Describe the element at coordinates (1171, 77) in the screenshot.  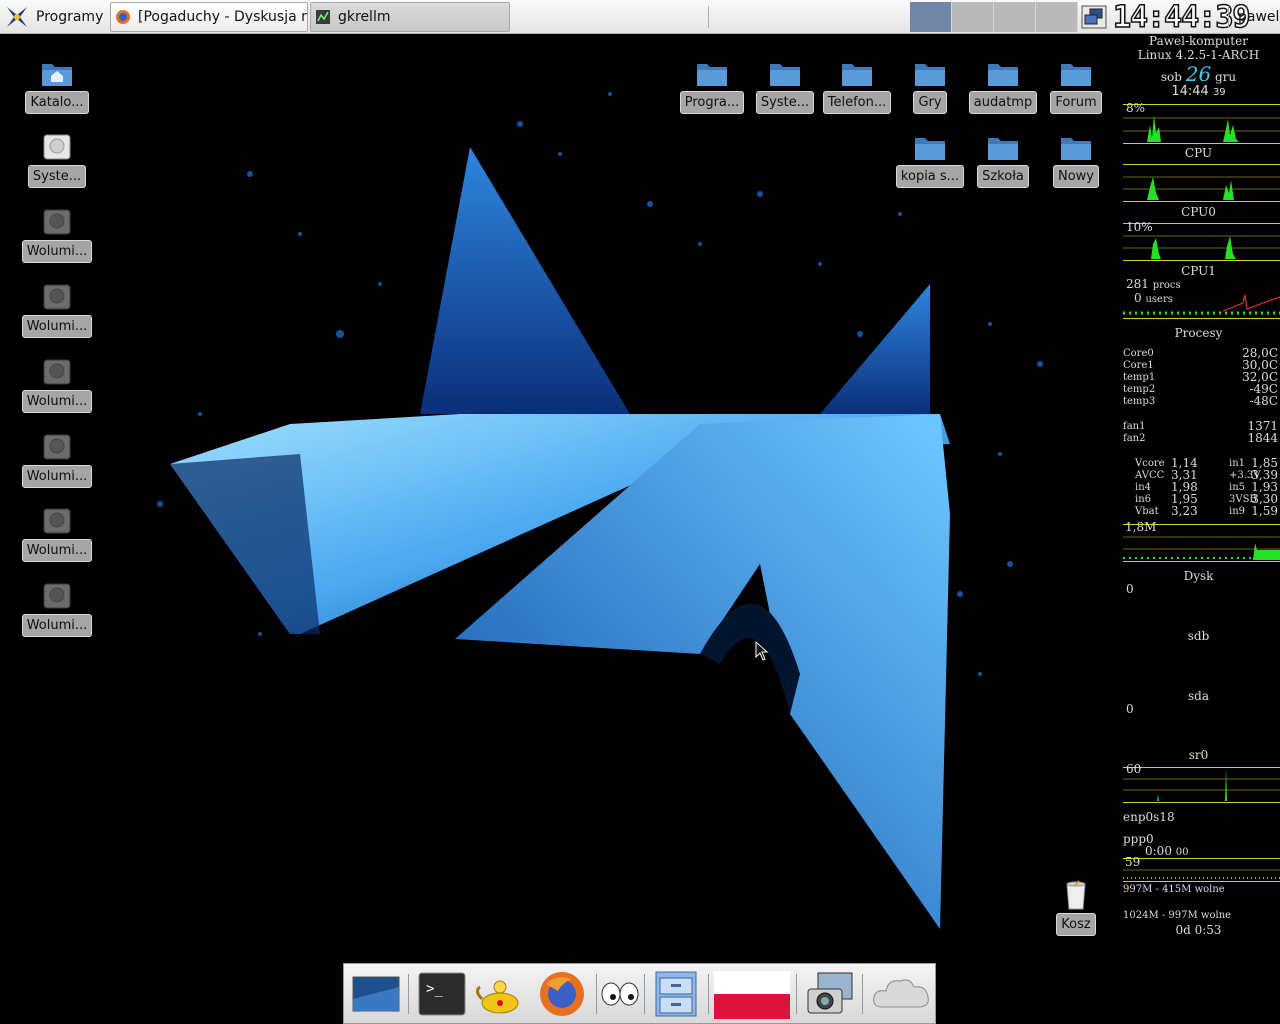
I see `gkrellm-day: sob` at that location.